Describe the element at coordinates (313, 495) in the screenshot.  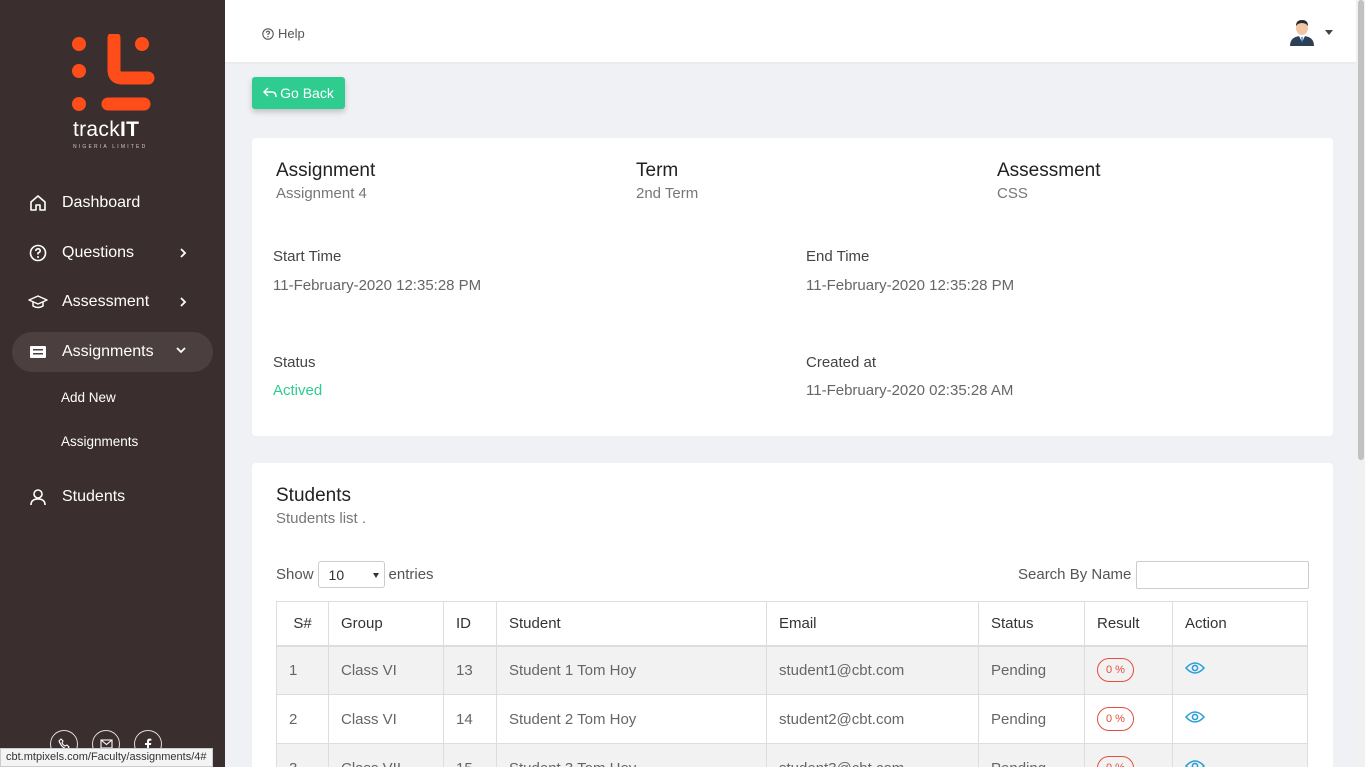
I see `students-title: Students` at that location.